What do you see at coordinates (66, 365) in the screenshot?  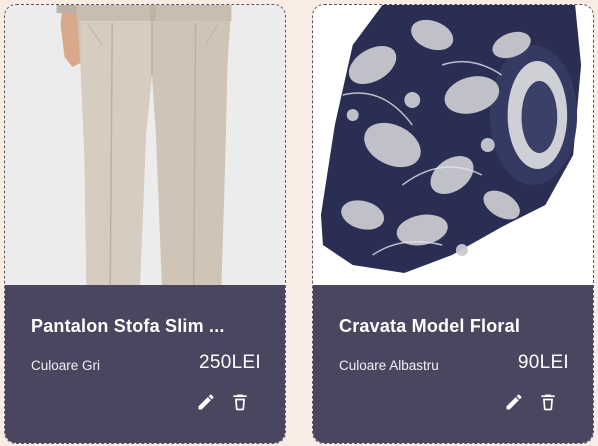 I see `product-color: Culoare Gri` at bounding box center [66, 365].